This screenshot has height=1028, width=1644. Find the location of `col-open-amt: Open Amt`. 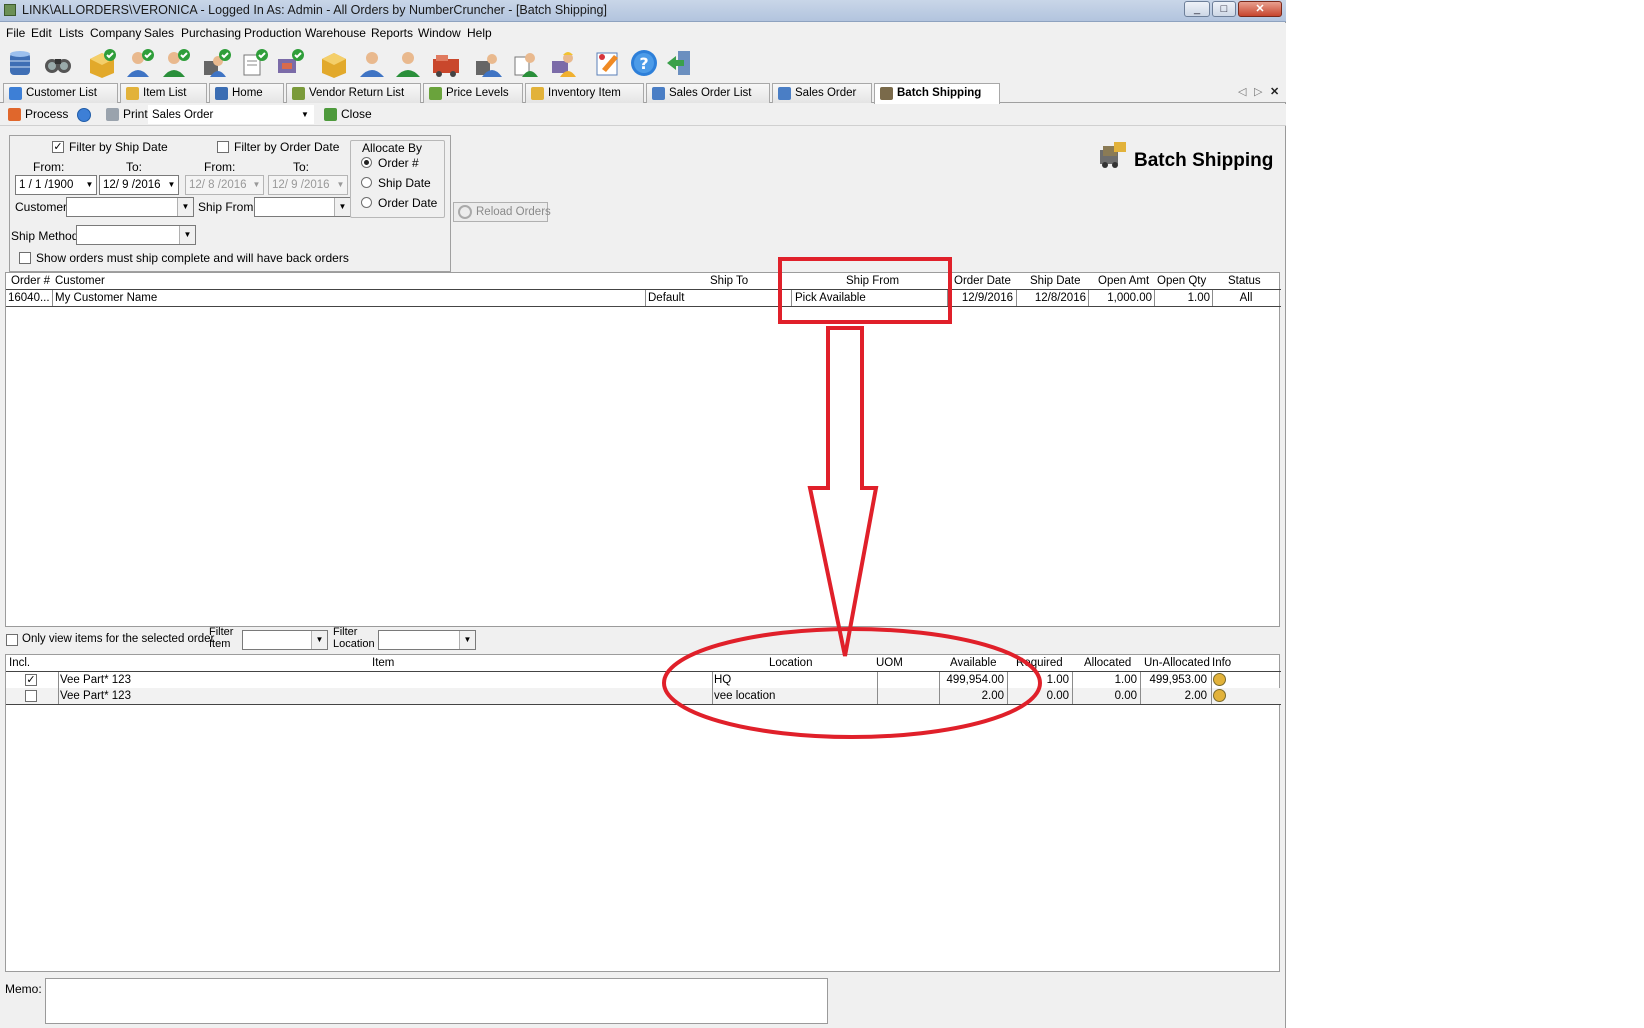

col-open-amt: Open Amt is located at coordinates (1123, 281).